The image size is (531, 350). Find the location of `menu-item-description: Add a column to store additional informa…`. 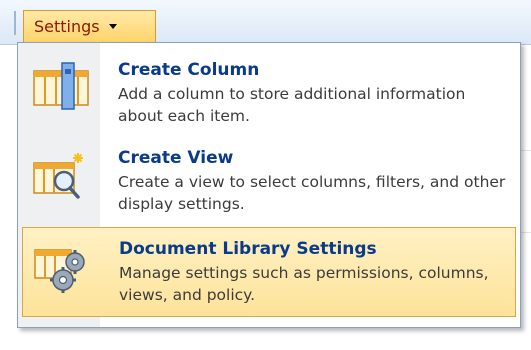

menu-item-description: Add a column to store additional informa… is located at coordinates (292, 105).